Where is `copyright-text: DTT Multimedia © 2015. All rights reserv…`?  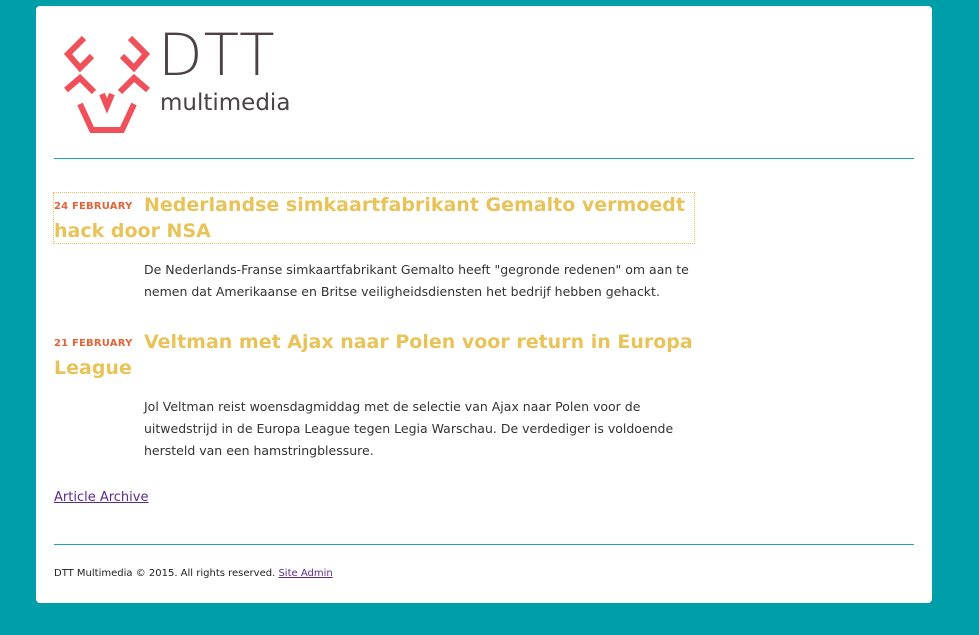 copyright-text: DTT Multimedia © 2015. All rights reserv… is located at coordinates (165, 573).